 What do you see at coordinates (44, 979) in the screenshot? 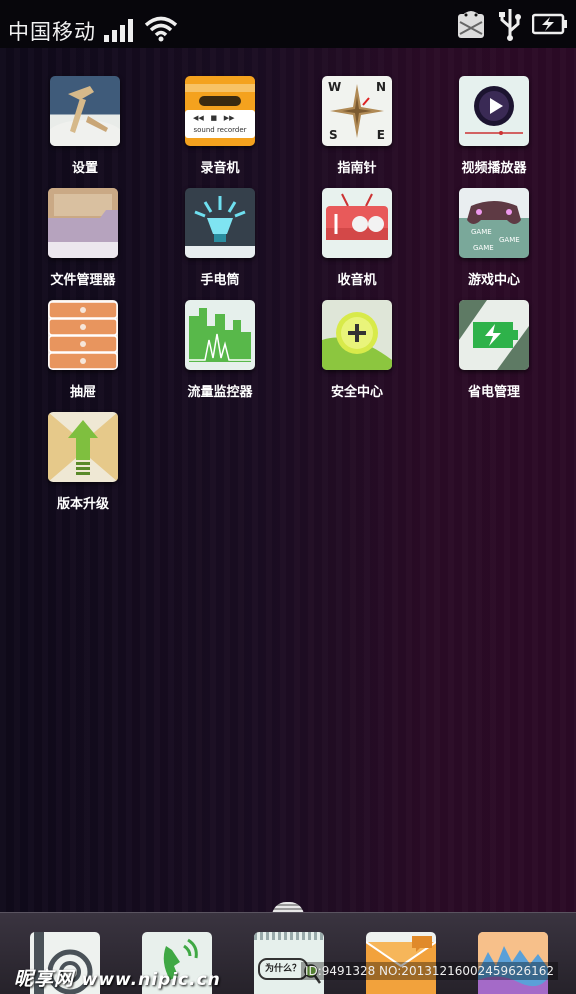
I see `watermark-brand-text: 昵享网` at bounding box center [44, 979].